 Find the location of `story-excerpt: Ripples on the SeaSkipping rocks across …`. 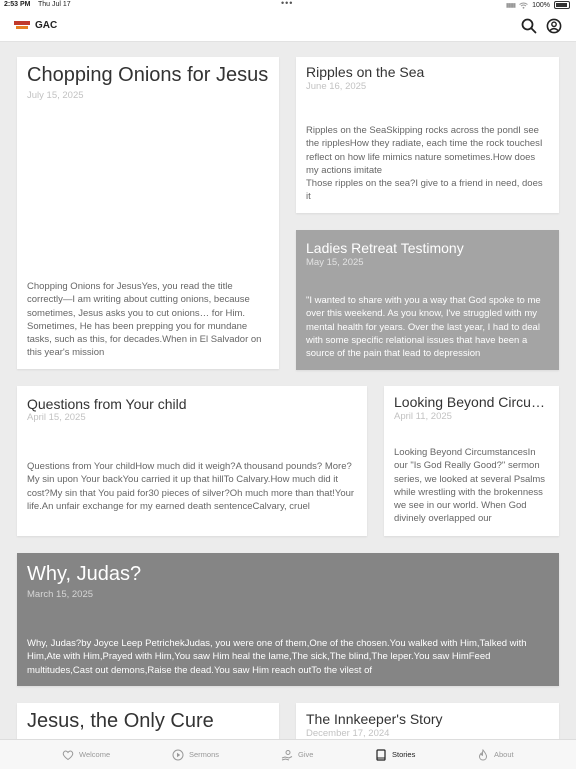

story-excerpt: Ripples on the SeaSkipping rocks across … is located at coordinates (424, 164).